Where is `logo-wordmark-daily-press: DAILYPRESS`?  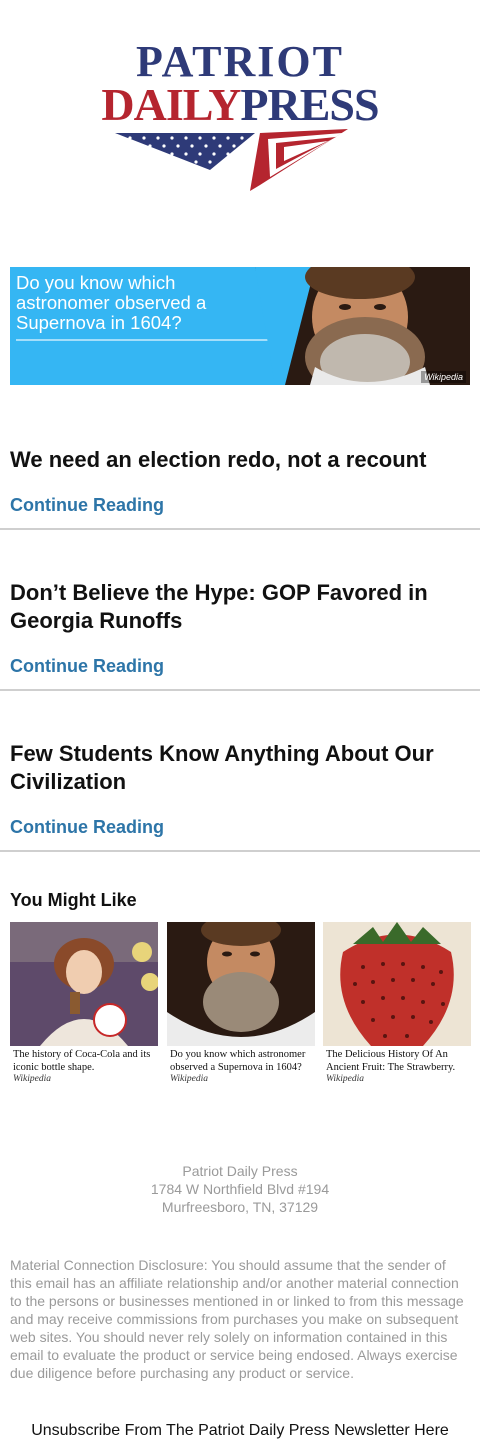 logo-wordmark-daily-press: DAILYPRESS is located at coordinates (240, 105).